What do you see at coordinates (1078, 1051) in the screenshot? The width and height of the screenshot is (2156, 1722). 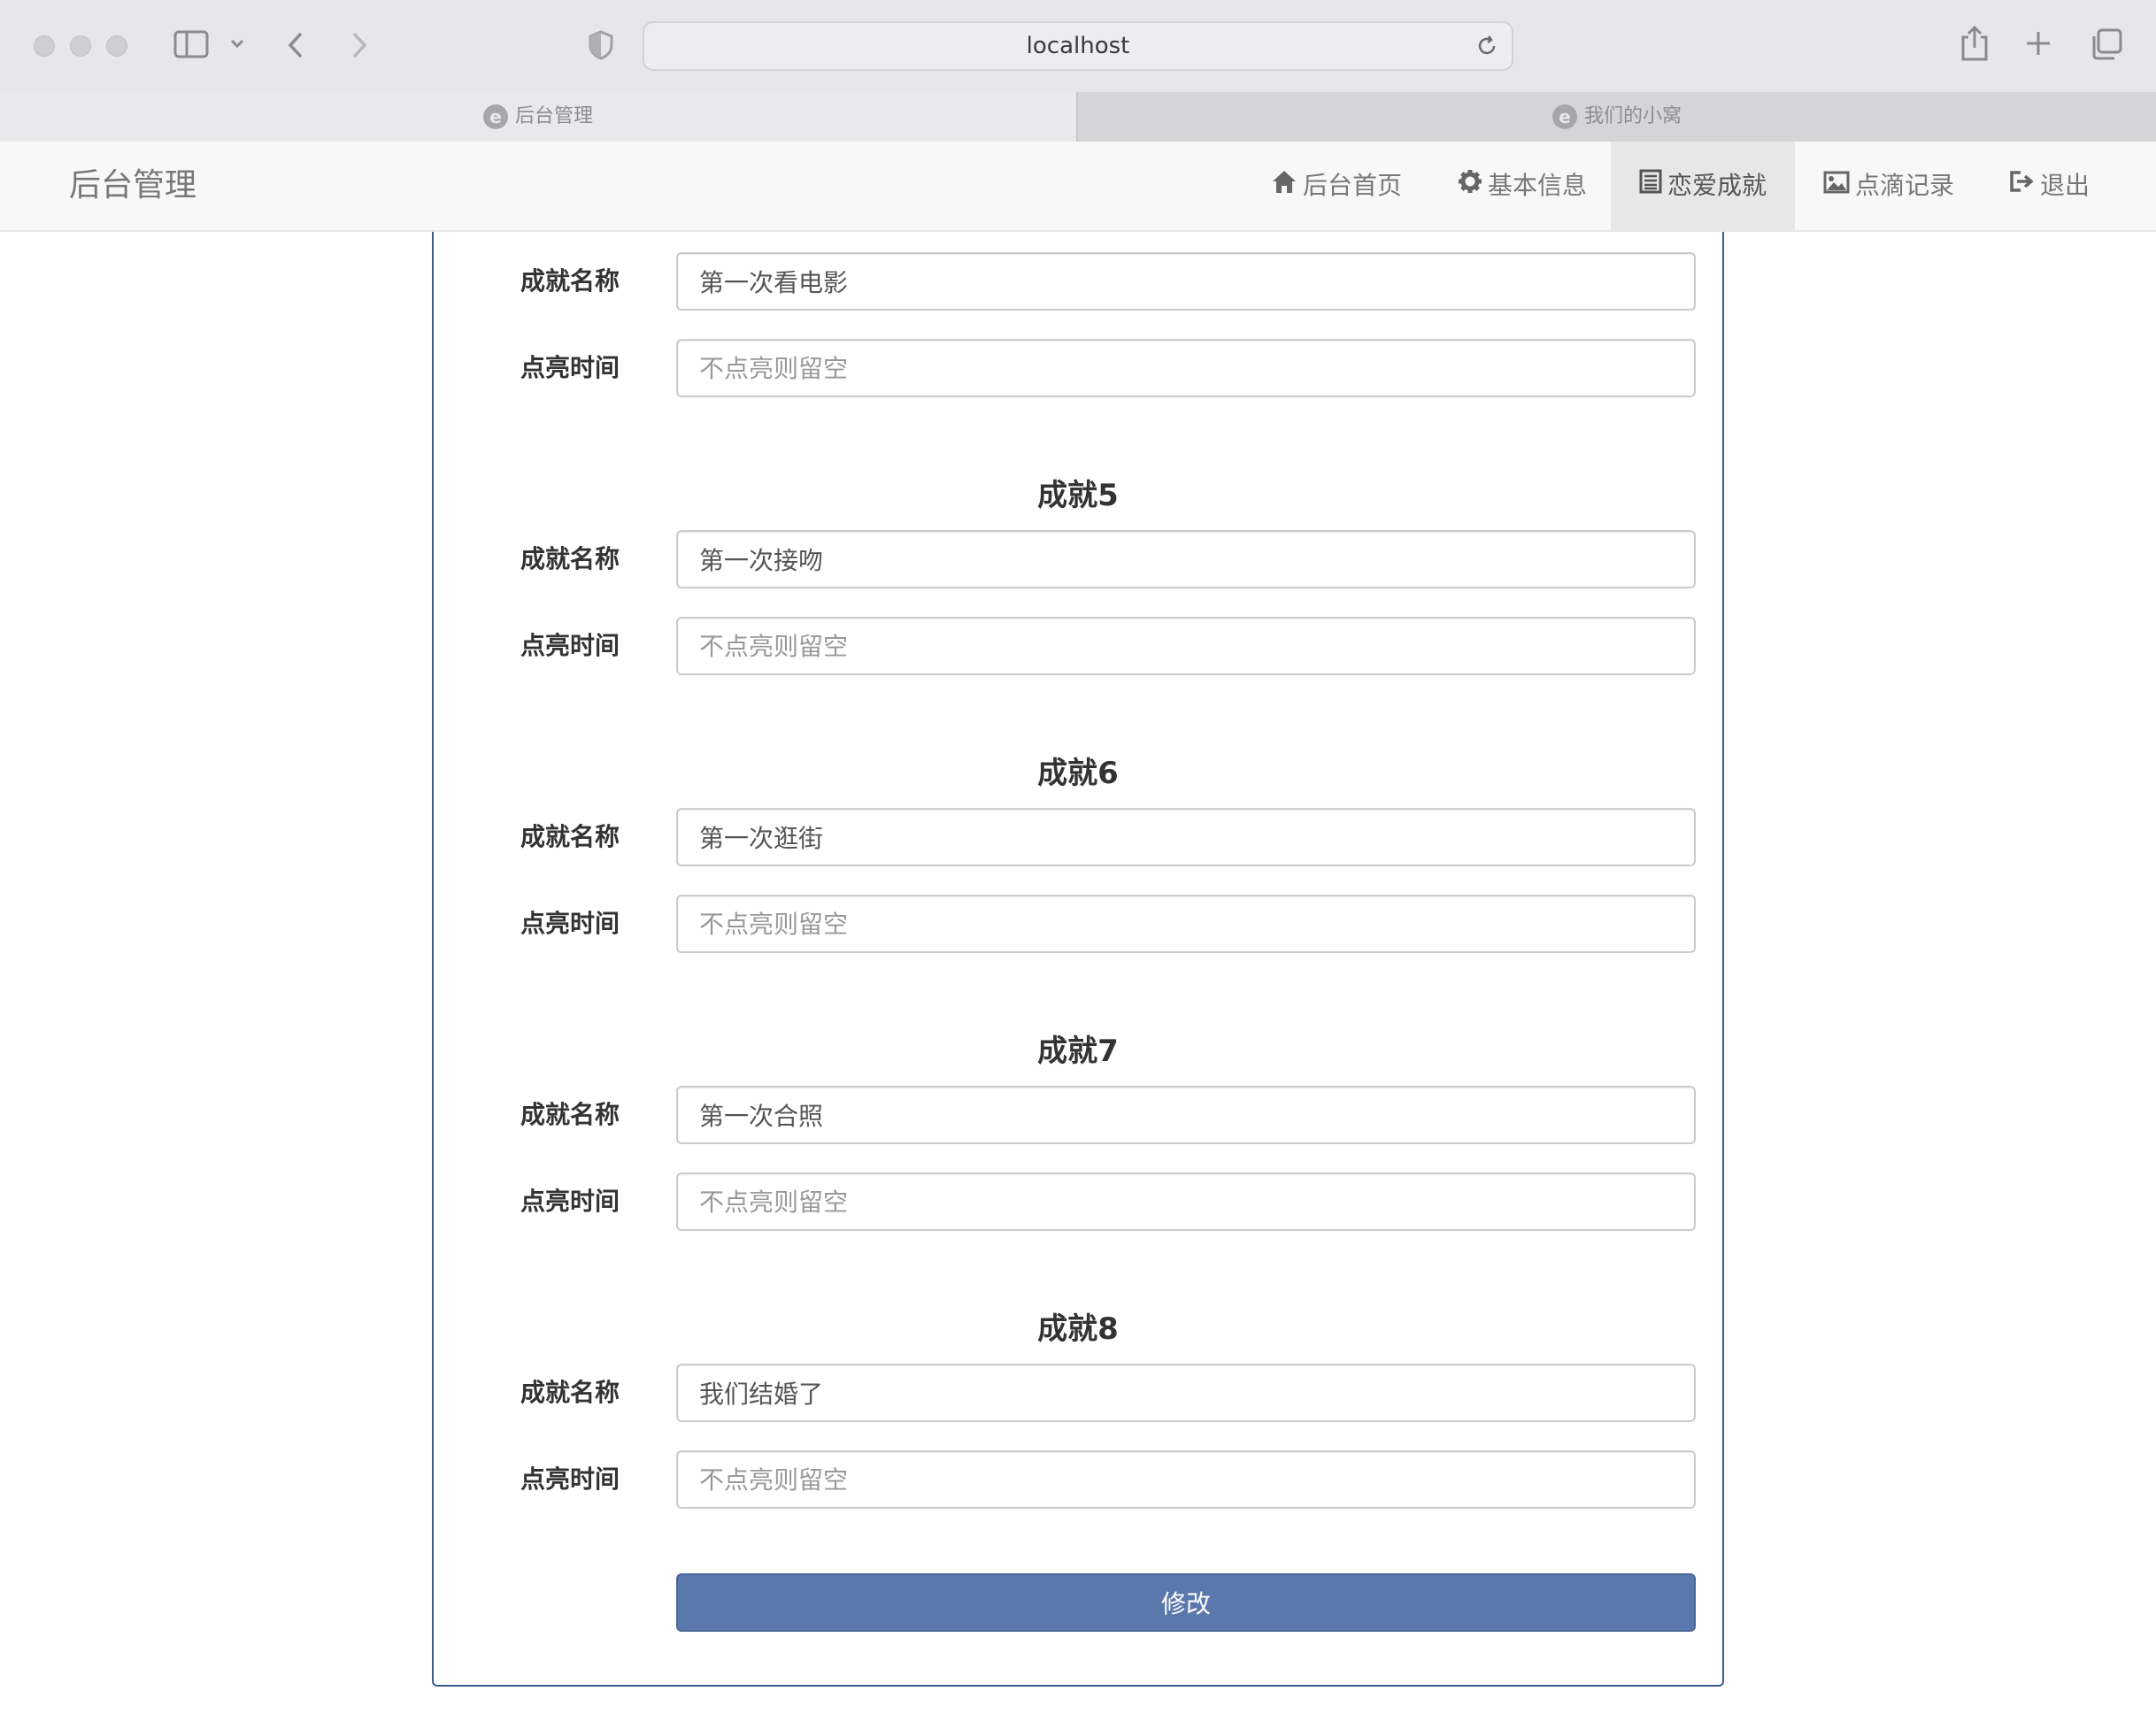 I see `section-title: 成就7` at bounding box center [1078, 1051].